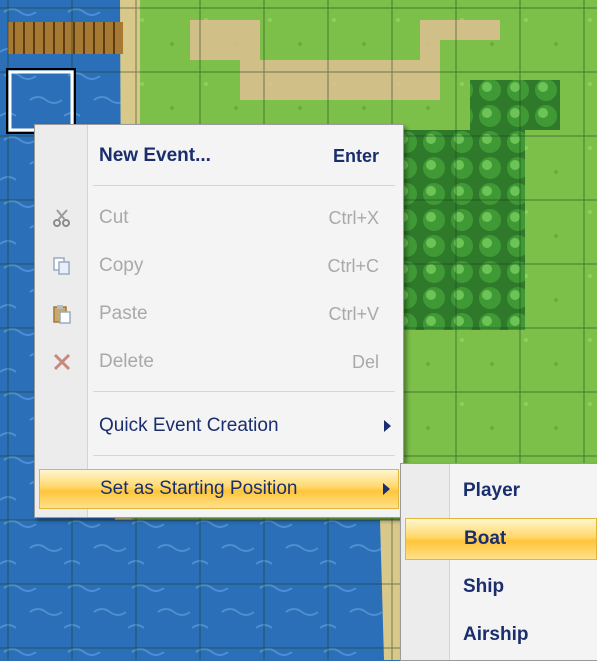 This screenshot has width=597, height=661. What do you see at coordinates (353, 313) in the screenshot?
I see `menu-item-shortcut: Ctrl+V` at bounding box center [353, 313].